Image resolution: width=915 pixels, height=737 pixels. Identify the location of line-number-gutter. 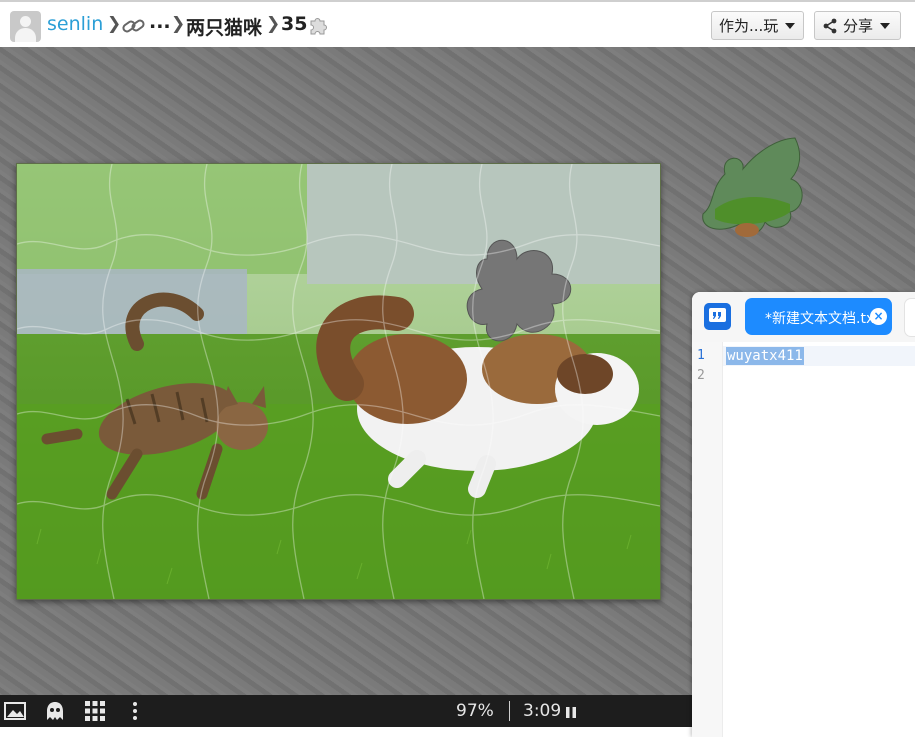
(707, 539).